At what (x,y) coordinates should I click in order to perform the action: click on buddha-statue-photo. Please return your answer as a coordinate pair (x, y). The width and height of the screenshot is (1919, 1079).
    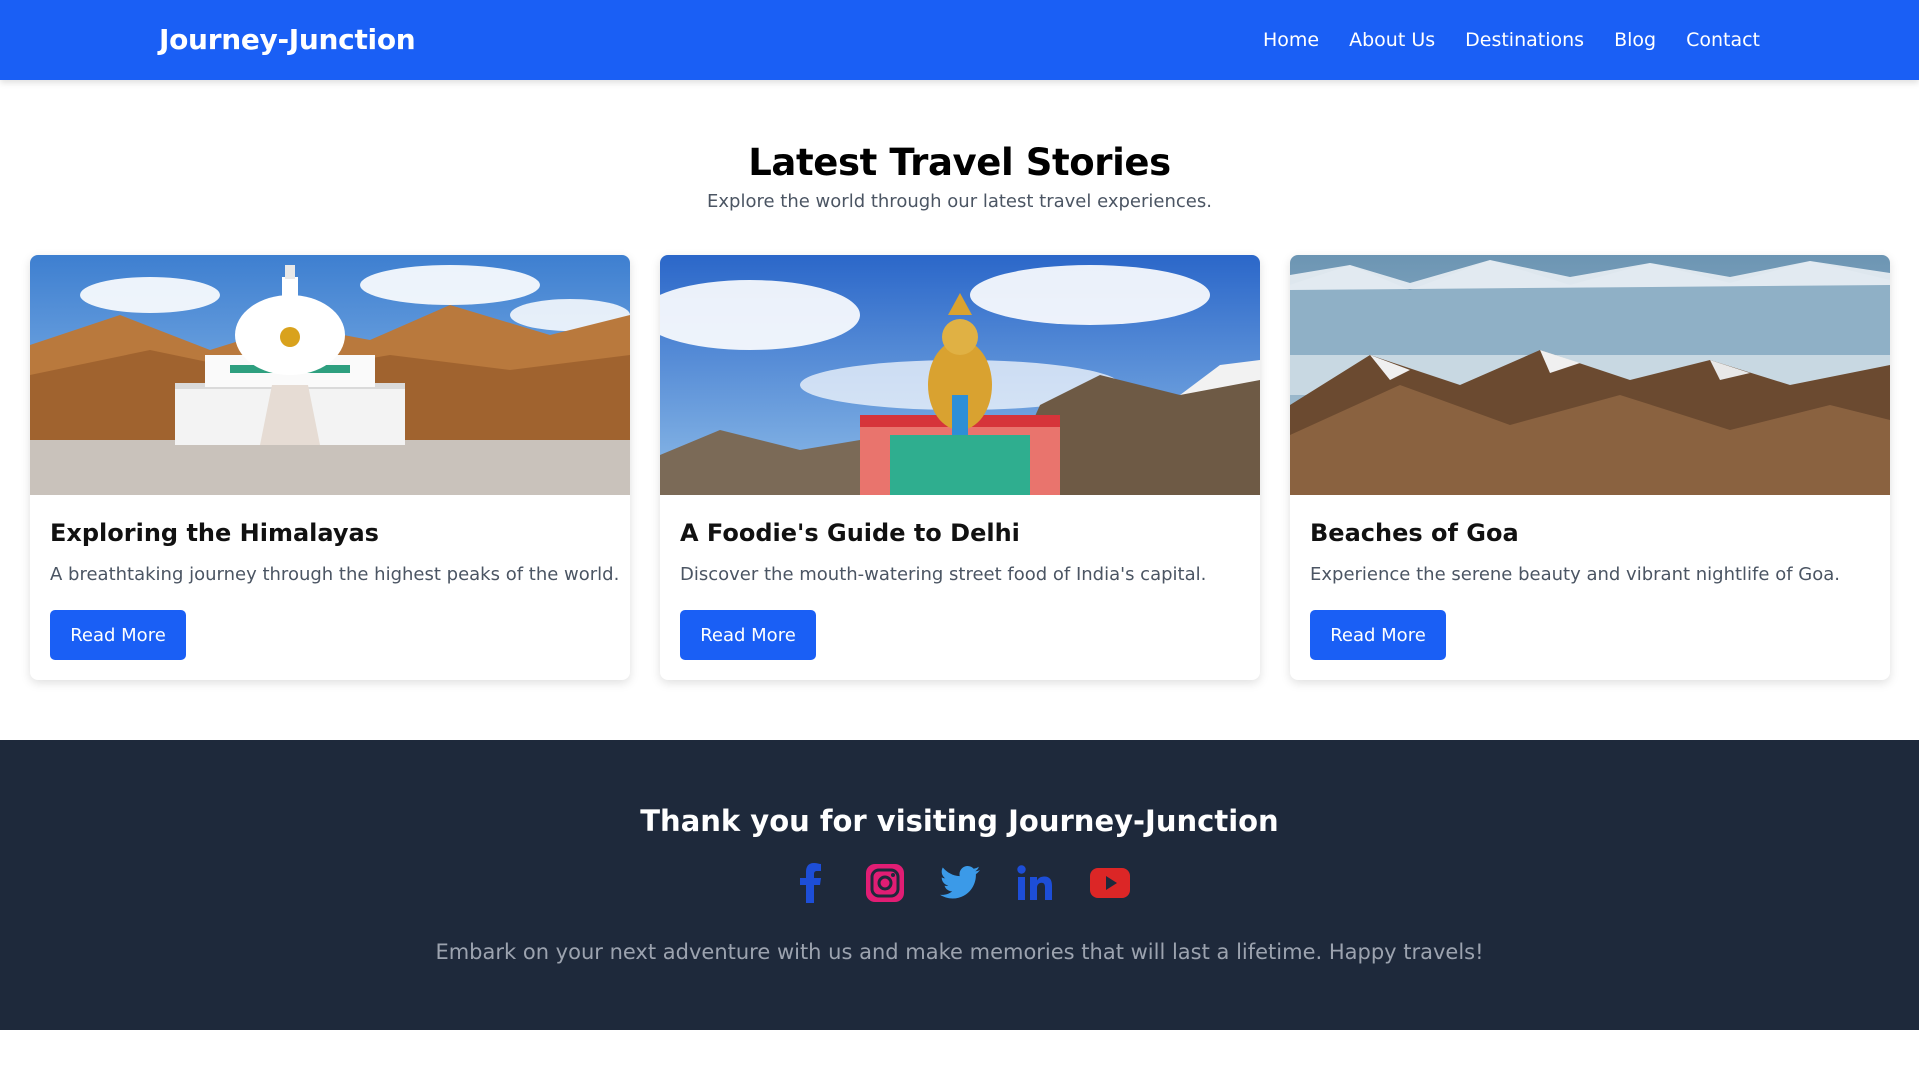
    Looking at the image, I should click on (960, 375).